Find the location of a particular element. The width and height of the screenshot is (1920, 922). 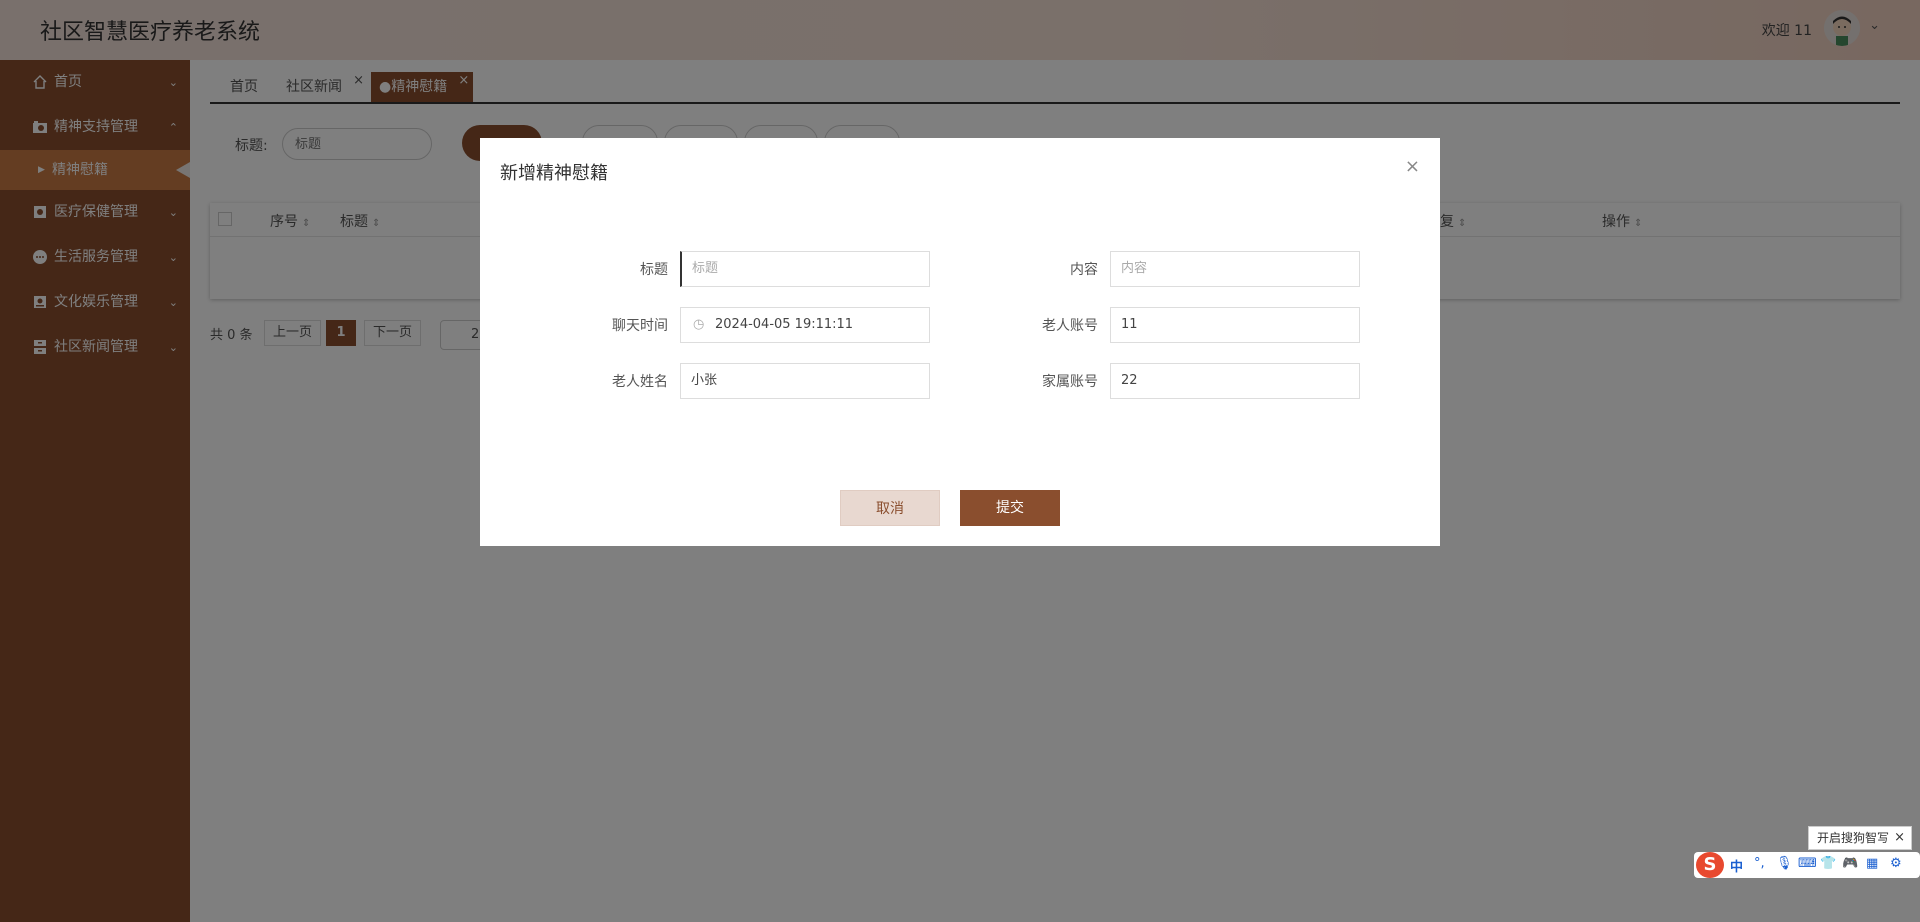

elder-name-input: 小张 is located at coordinates (805, 381).